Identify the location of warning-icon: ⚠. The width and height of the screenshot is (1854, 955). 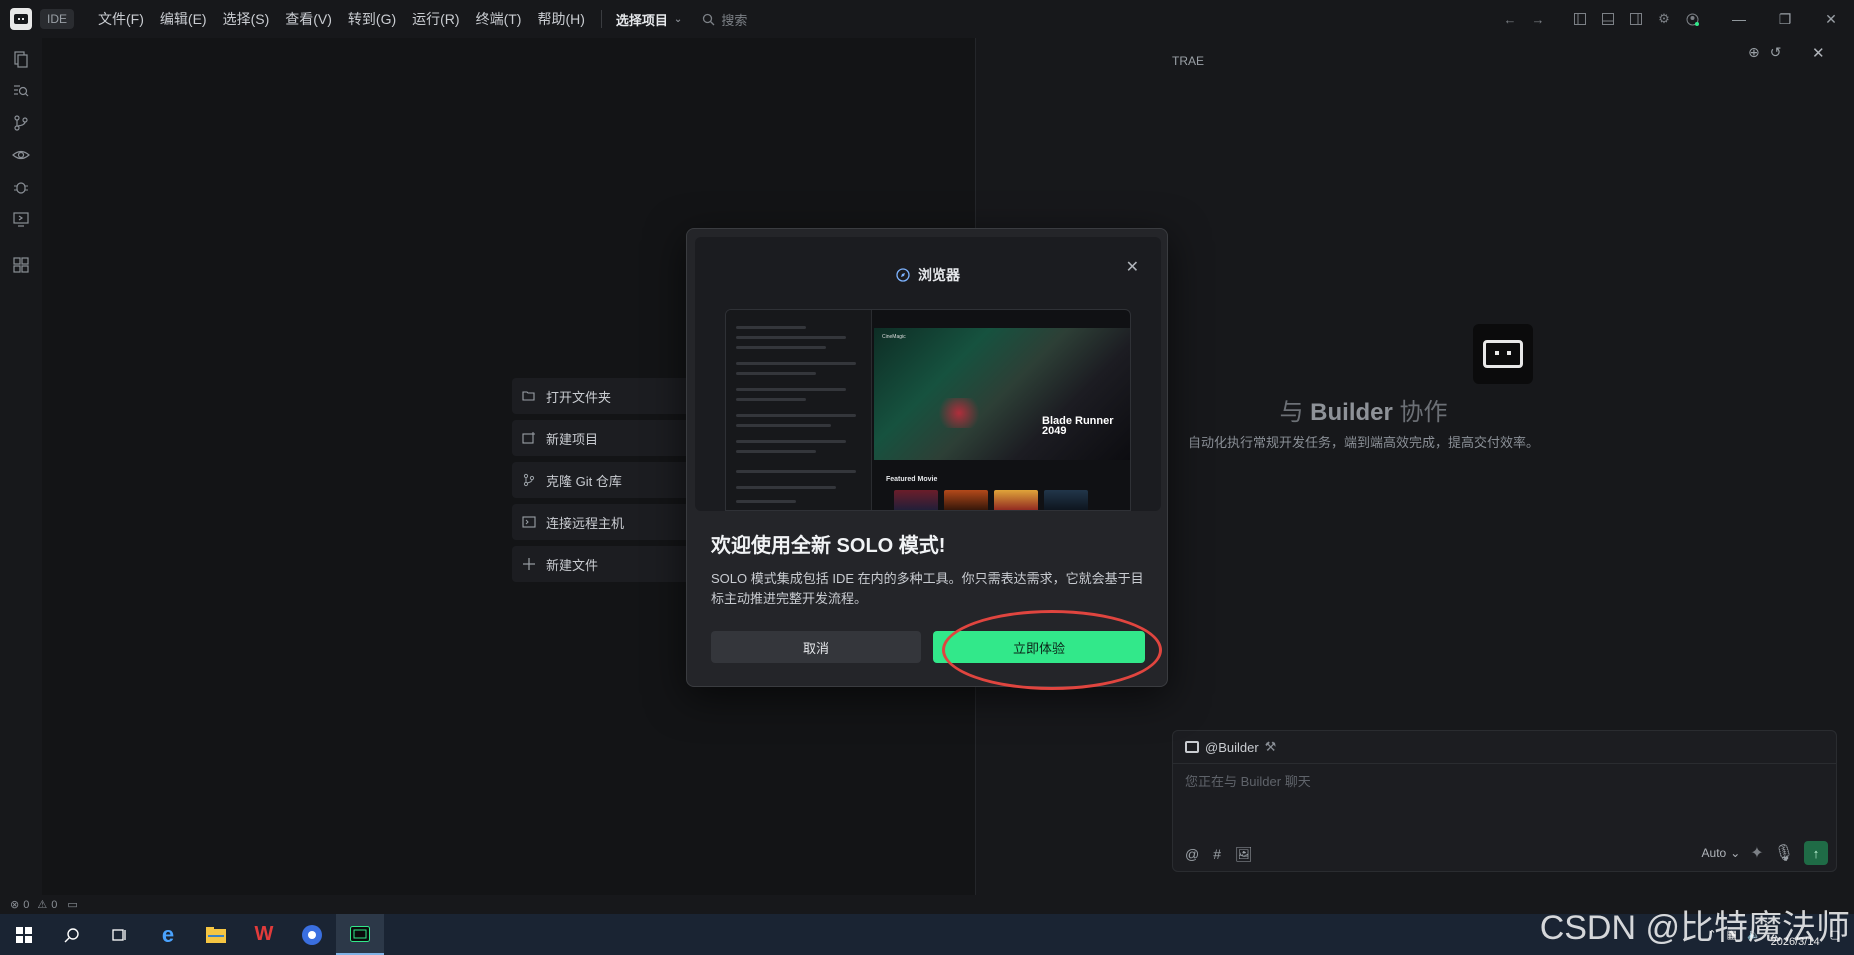
(42, 904).